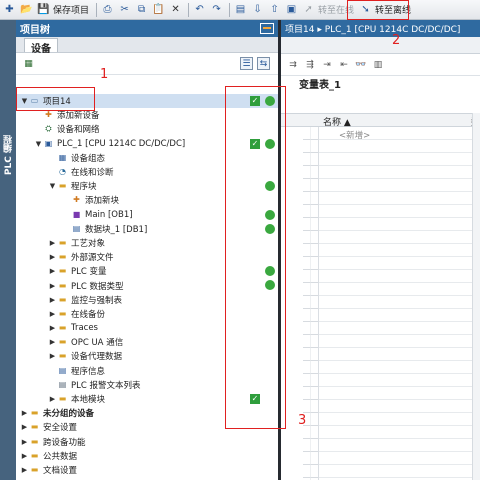 This screenshot has width=480, height=480. Describe the element at coordinates (327, 65) in the screenshot. I see `export-icon: ⇥` at that location.